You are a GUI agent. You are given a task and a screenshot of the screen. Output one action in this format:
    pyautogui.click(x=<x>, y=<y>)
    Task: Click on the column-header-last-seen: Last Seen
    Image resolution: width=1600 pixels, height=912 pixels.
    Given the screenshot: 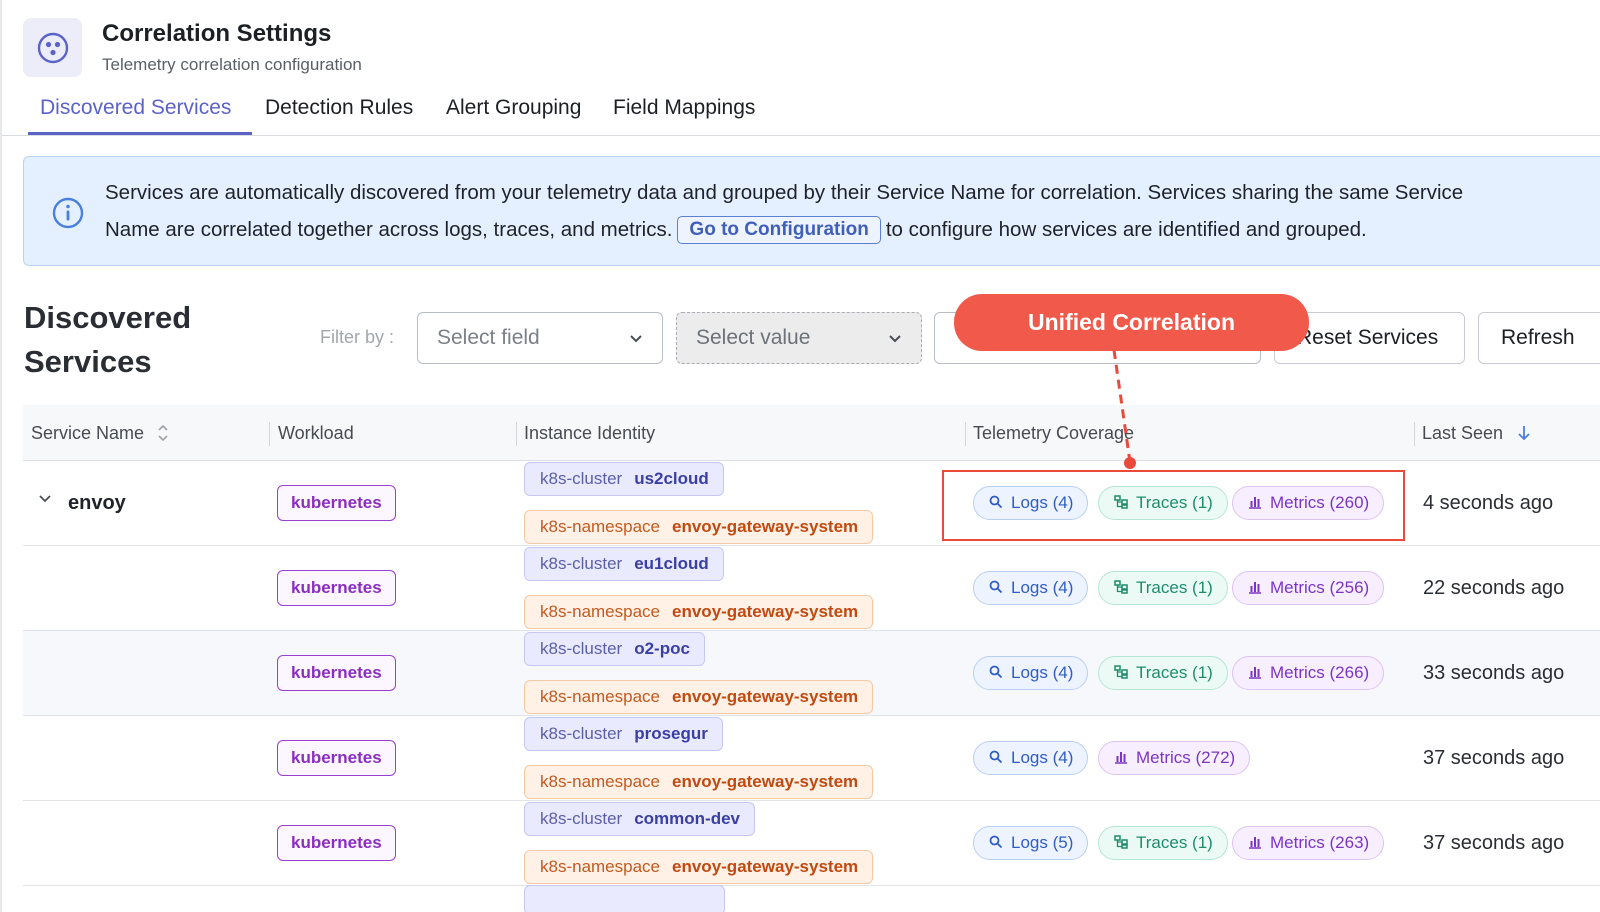 What is the action you would take?
    pyautogui.click(x=1477, y=433)
    